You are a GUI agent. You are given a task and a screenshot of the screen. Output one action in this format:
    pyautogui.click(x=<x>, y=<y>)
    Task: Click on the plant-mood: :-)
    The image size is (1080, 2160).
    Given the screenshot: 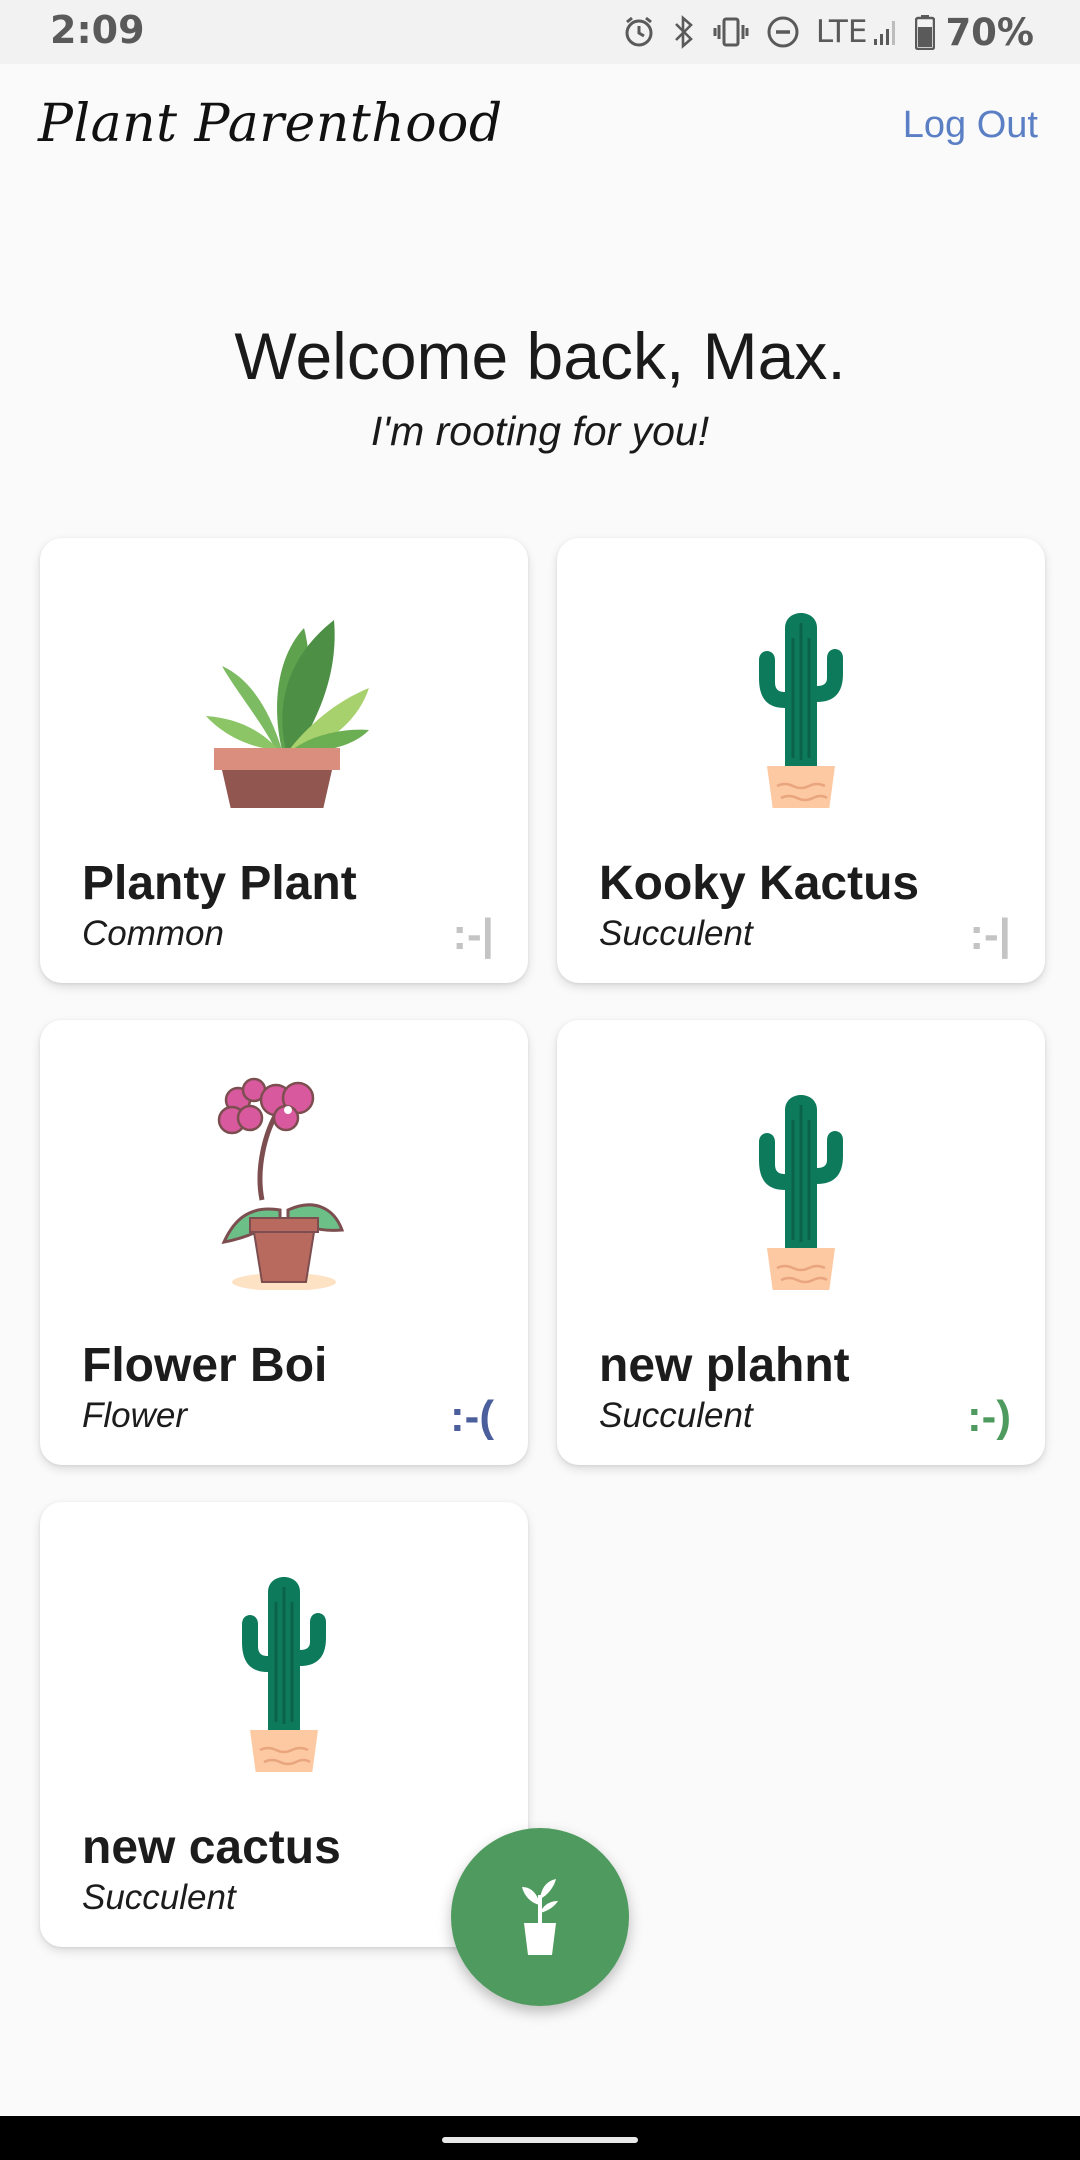 What is the action you would take?
    pyautogui.click(x=989, y=1416)
    